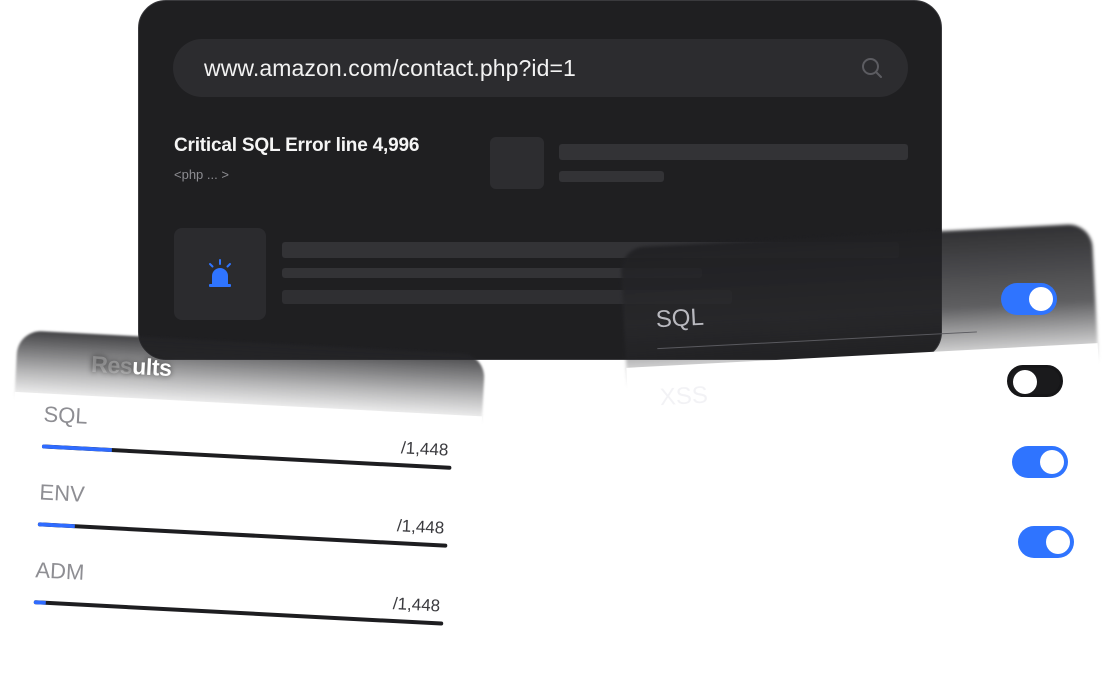 This screenshot has width=1109, height=676. Describe the element at coordinates (872, 68) in the screenshot. I see `search-icon` at that location.